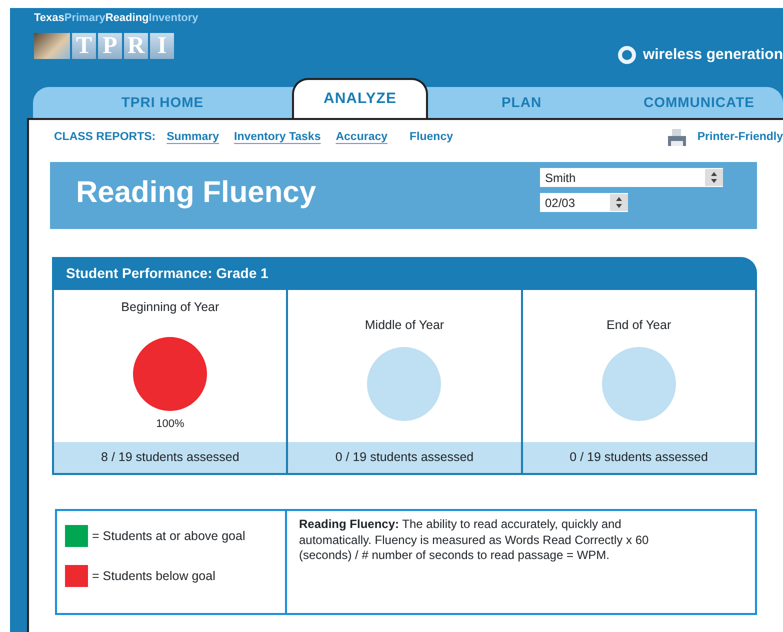 The image size is (783, 632). What do you see at coordinates (362, 138) in the screenshot?
I see `report-link: Accuracy` at bounding box center [362, 138].